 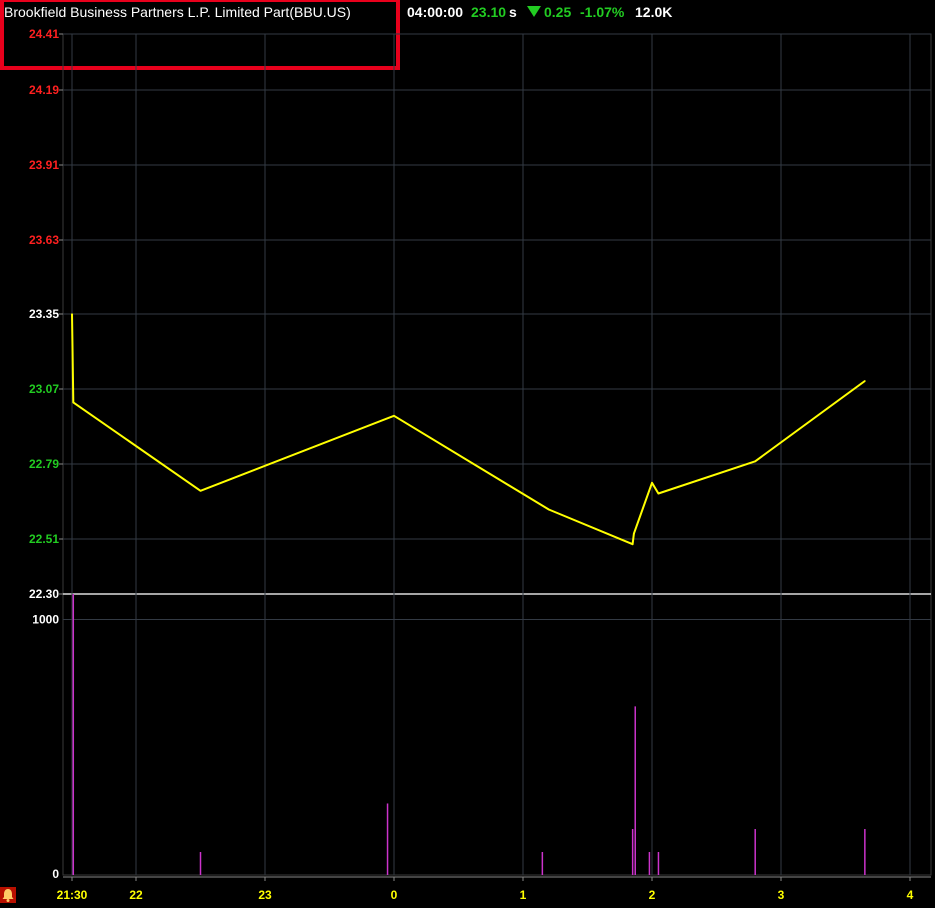 I want to click on price-tick-label: 22.51, so click(x=44, y=539).